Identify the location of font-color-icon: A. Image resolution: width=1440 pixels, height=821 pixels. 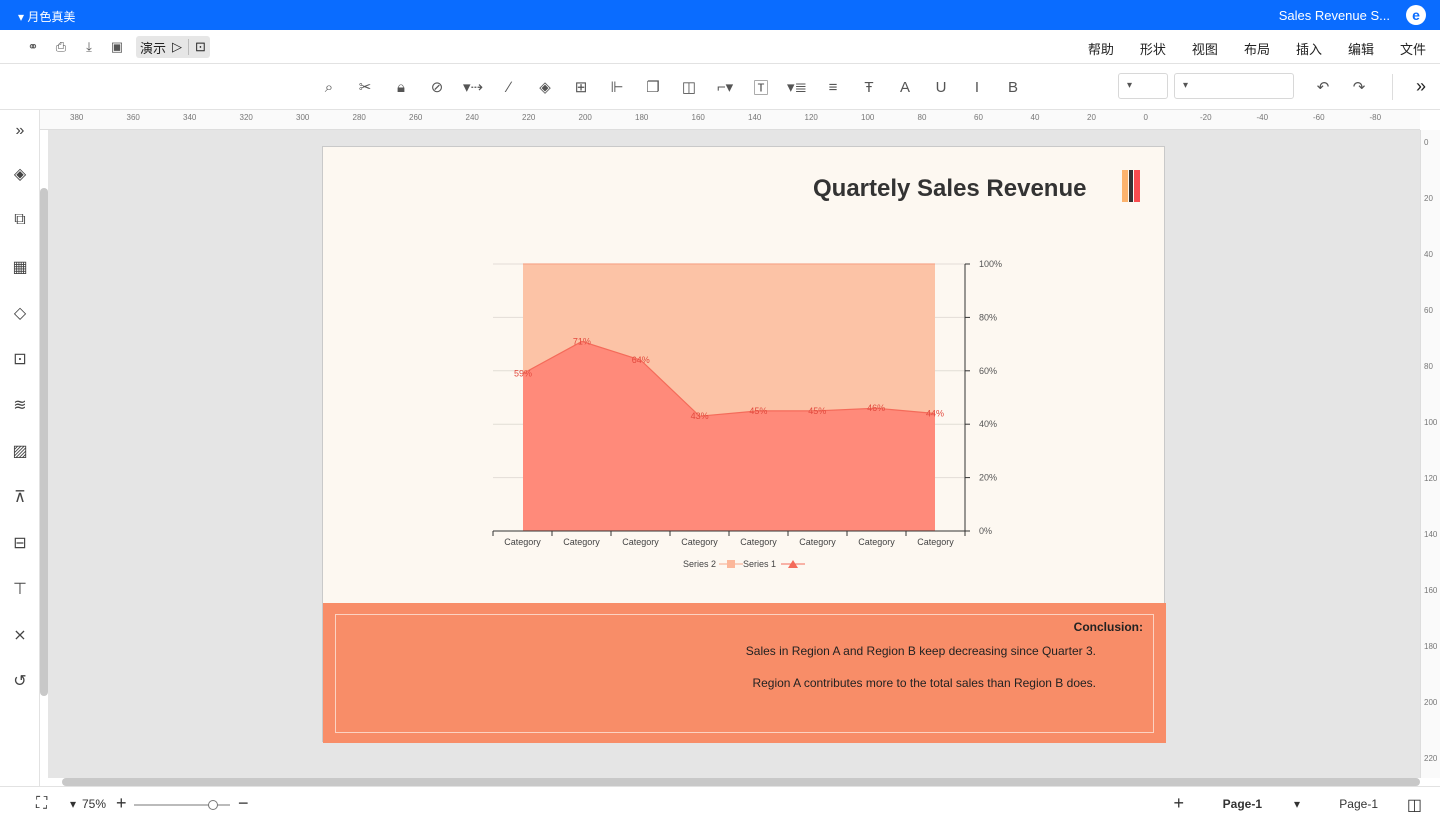
(905, 87).